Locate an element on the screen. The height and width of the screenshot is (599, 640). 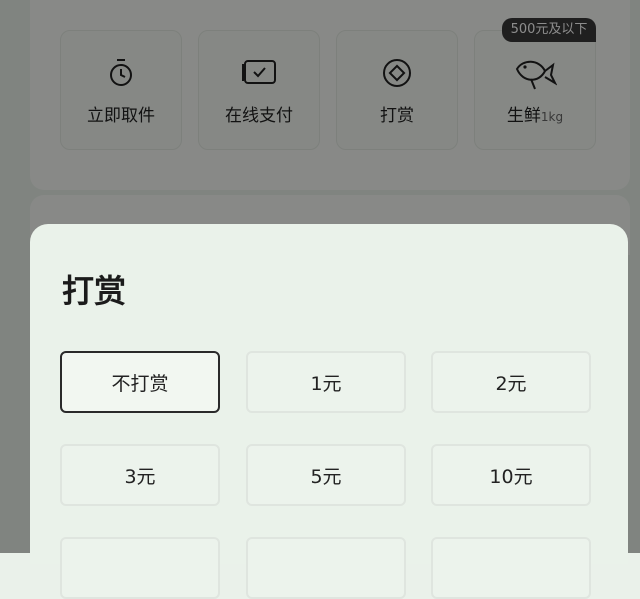
reward-option-2: 2元 is located at coordinates (511, 382).